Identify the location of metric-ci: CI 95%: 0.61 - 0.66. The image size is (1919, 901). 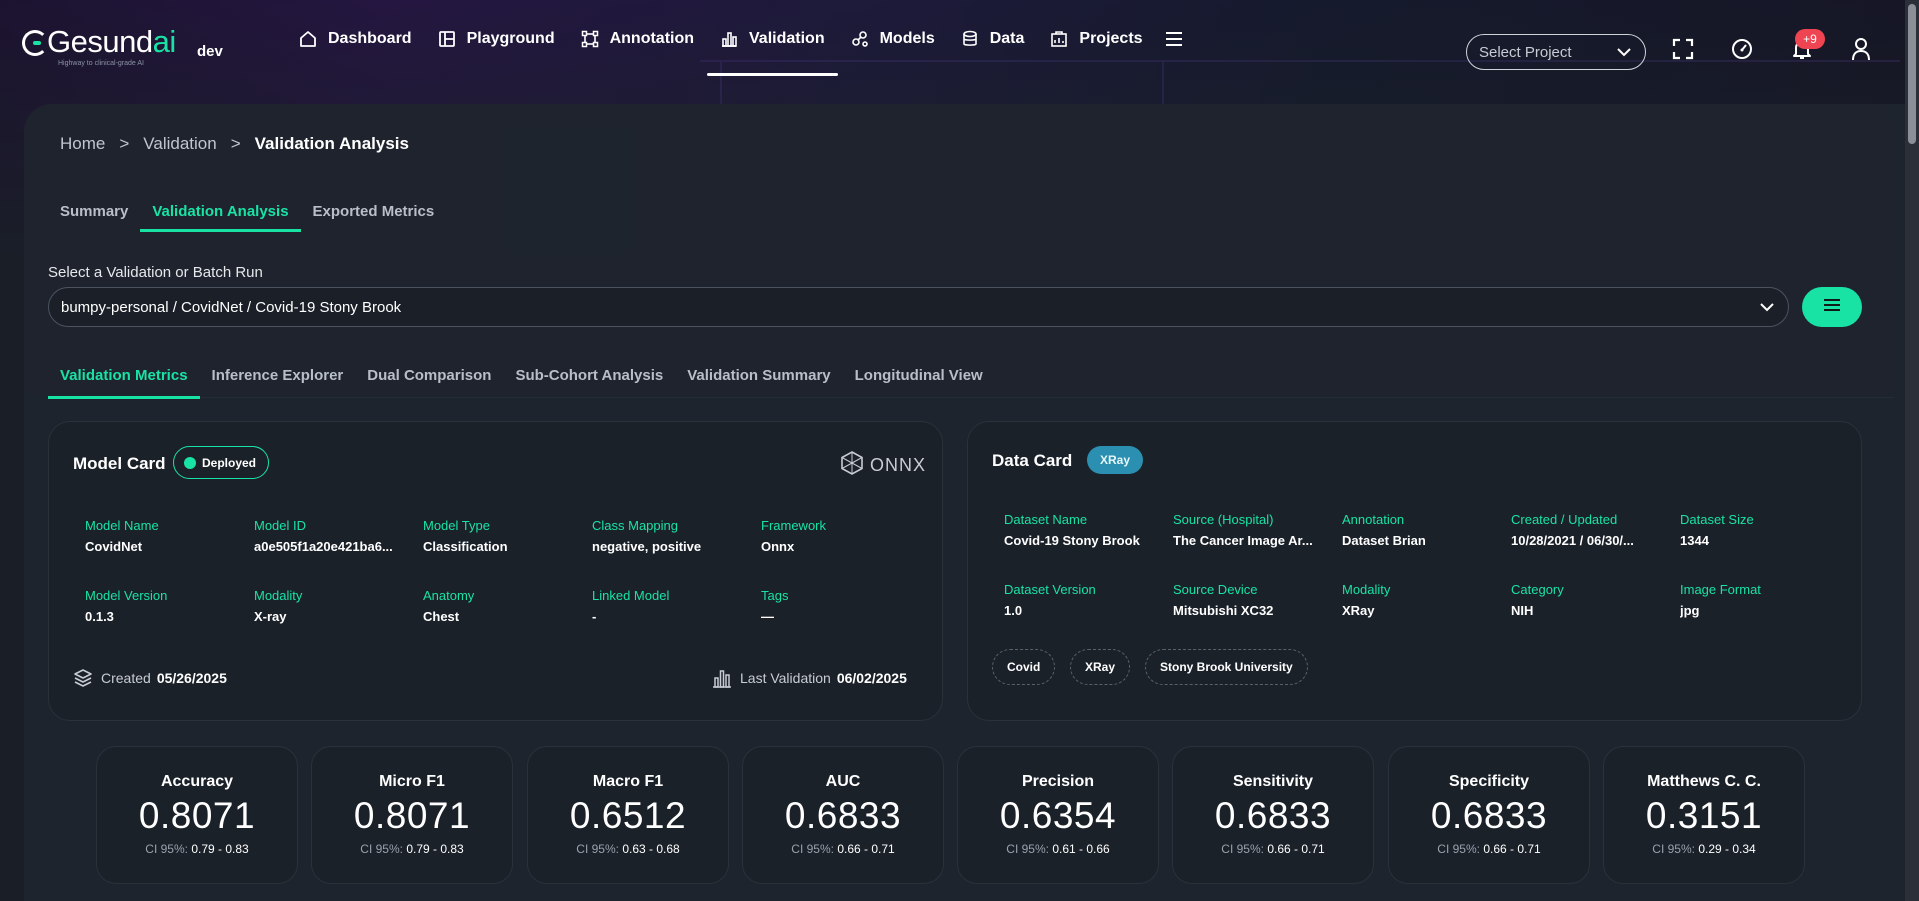
(1058, 849).